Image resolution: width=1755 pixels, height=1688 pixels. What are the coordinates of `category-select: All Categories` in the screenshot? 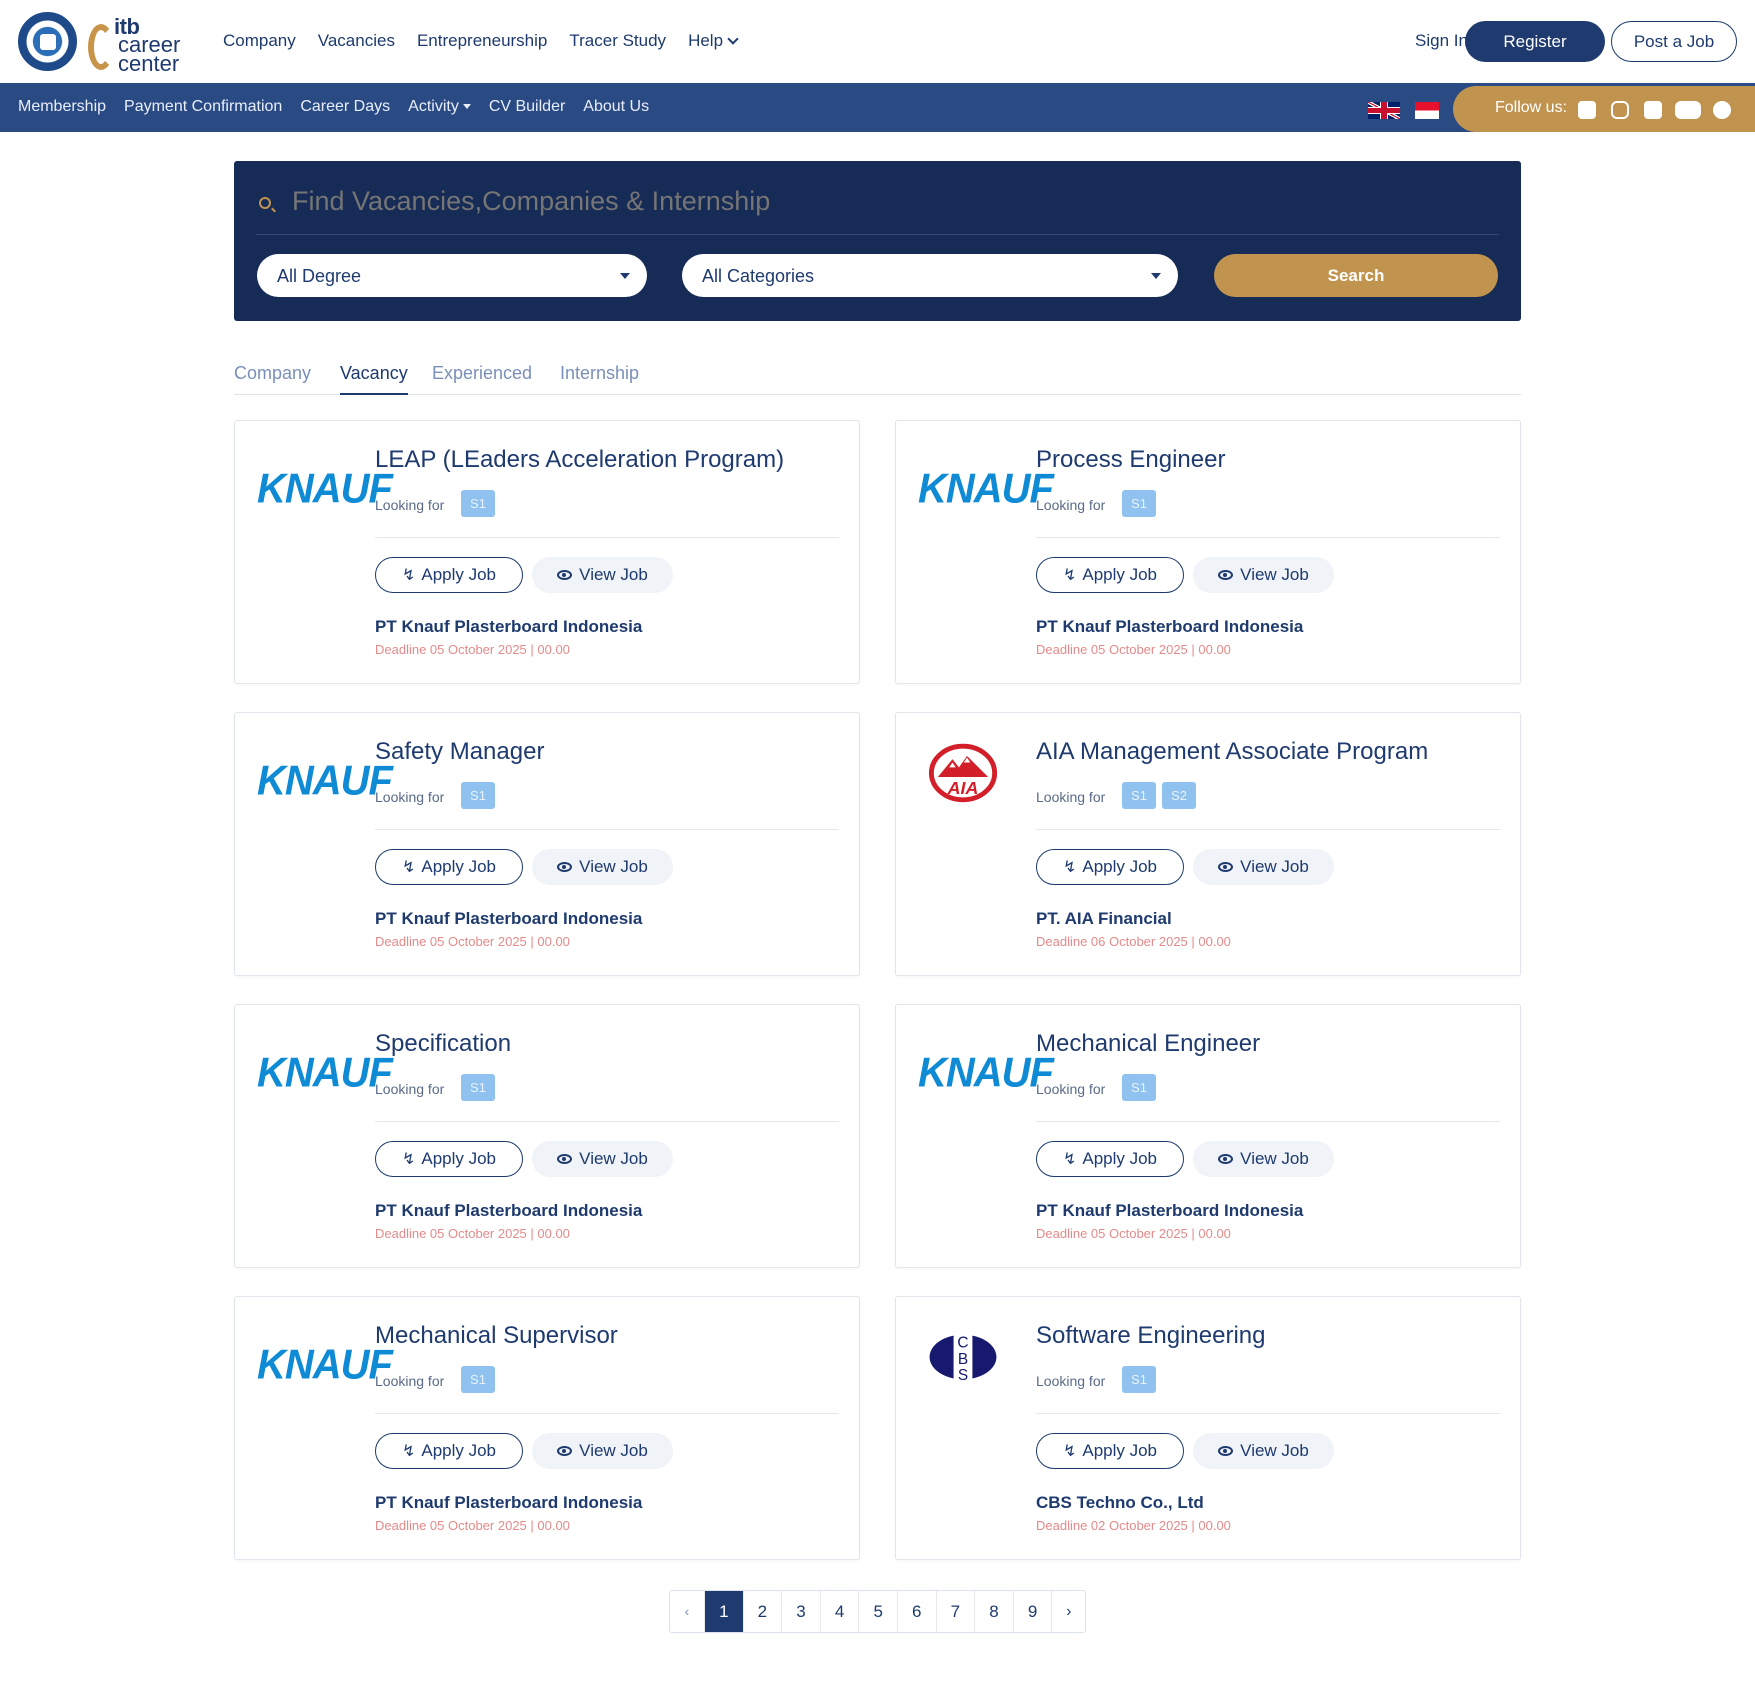 It's located at (930, 275).